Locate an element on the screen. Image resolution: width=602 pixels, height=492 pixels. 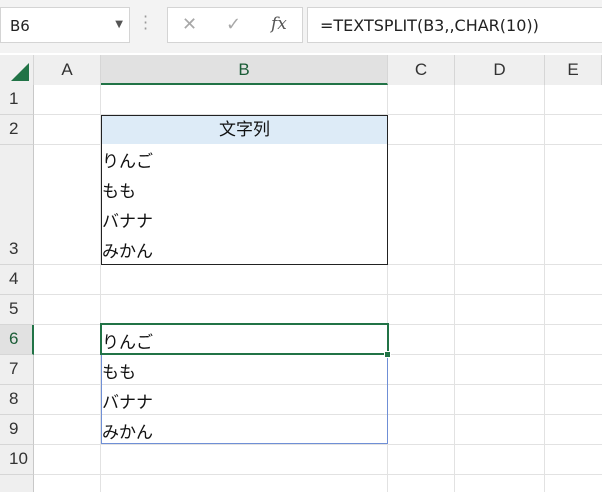
row-header-8: 8 is located at coordinates (17, 400).